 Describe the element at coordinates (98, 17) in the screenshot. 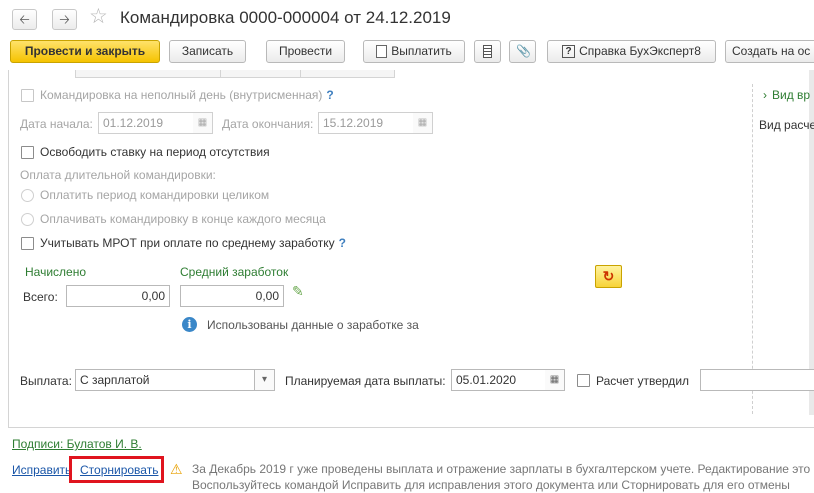

I see `star-icon: ☆` at that location.